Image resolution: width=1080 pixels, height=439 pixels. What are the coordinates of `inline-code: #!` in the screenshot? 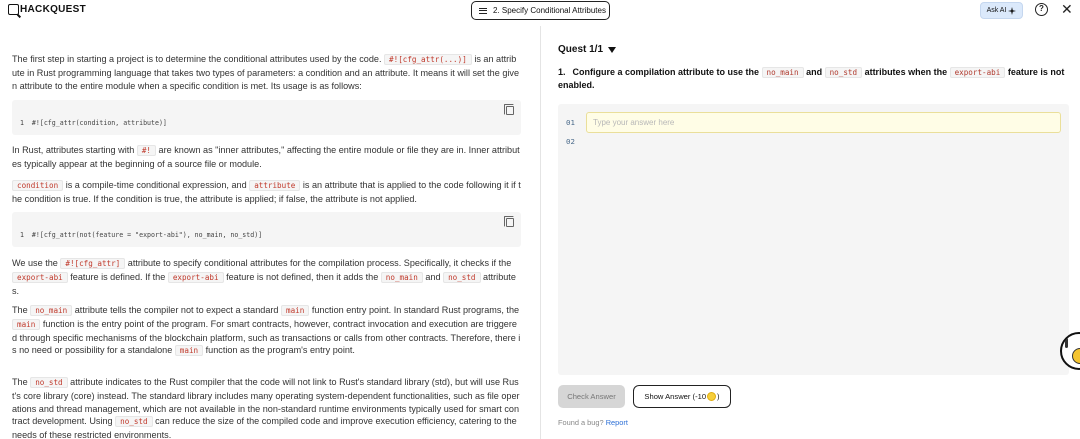 It's located at (146, 150).